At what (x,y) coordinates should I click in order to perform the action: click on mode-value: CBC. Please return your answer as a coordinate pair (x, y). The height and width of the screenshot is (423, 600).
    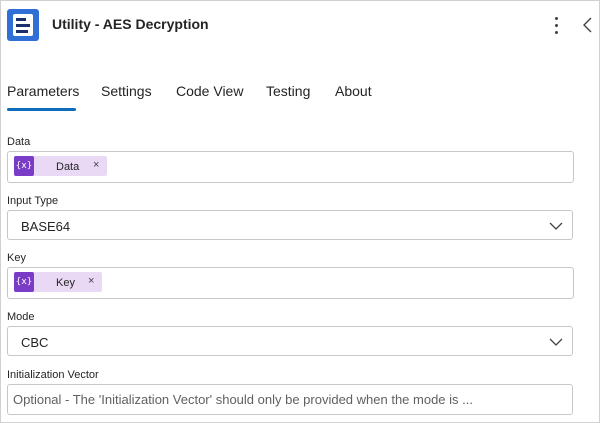
    Looking at the image, I should click on (35, 342).